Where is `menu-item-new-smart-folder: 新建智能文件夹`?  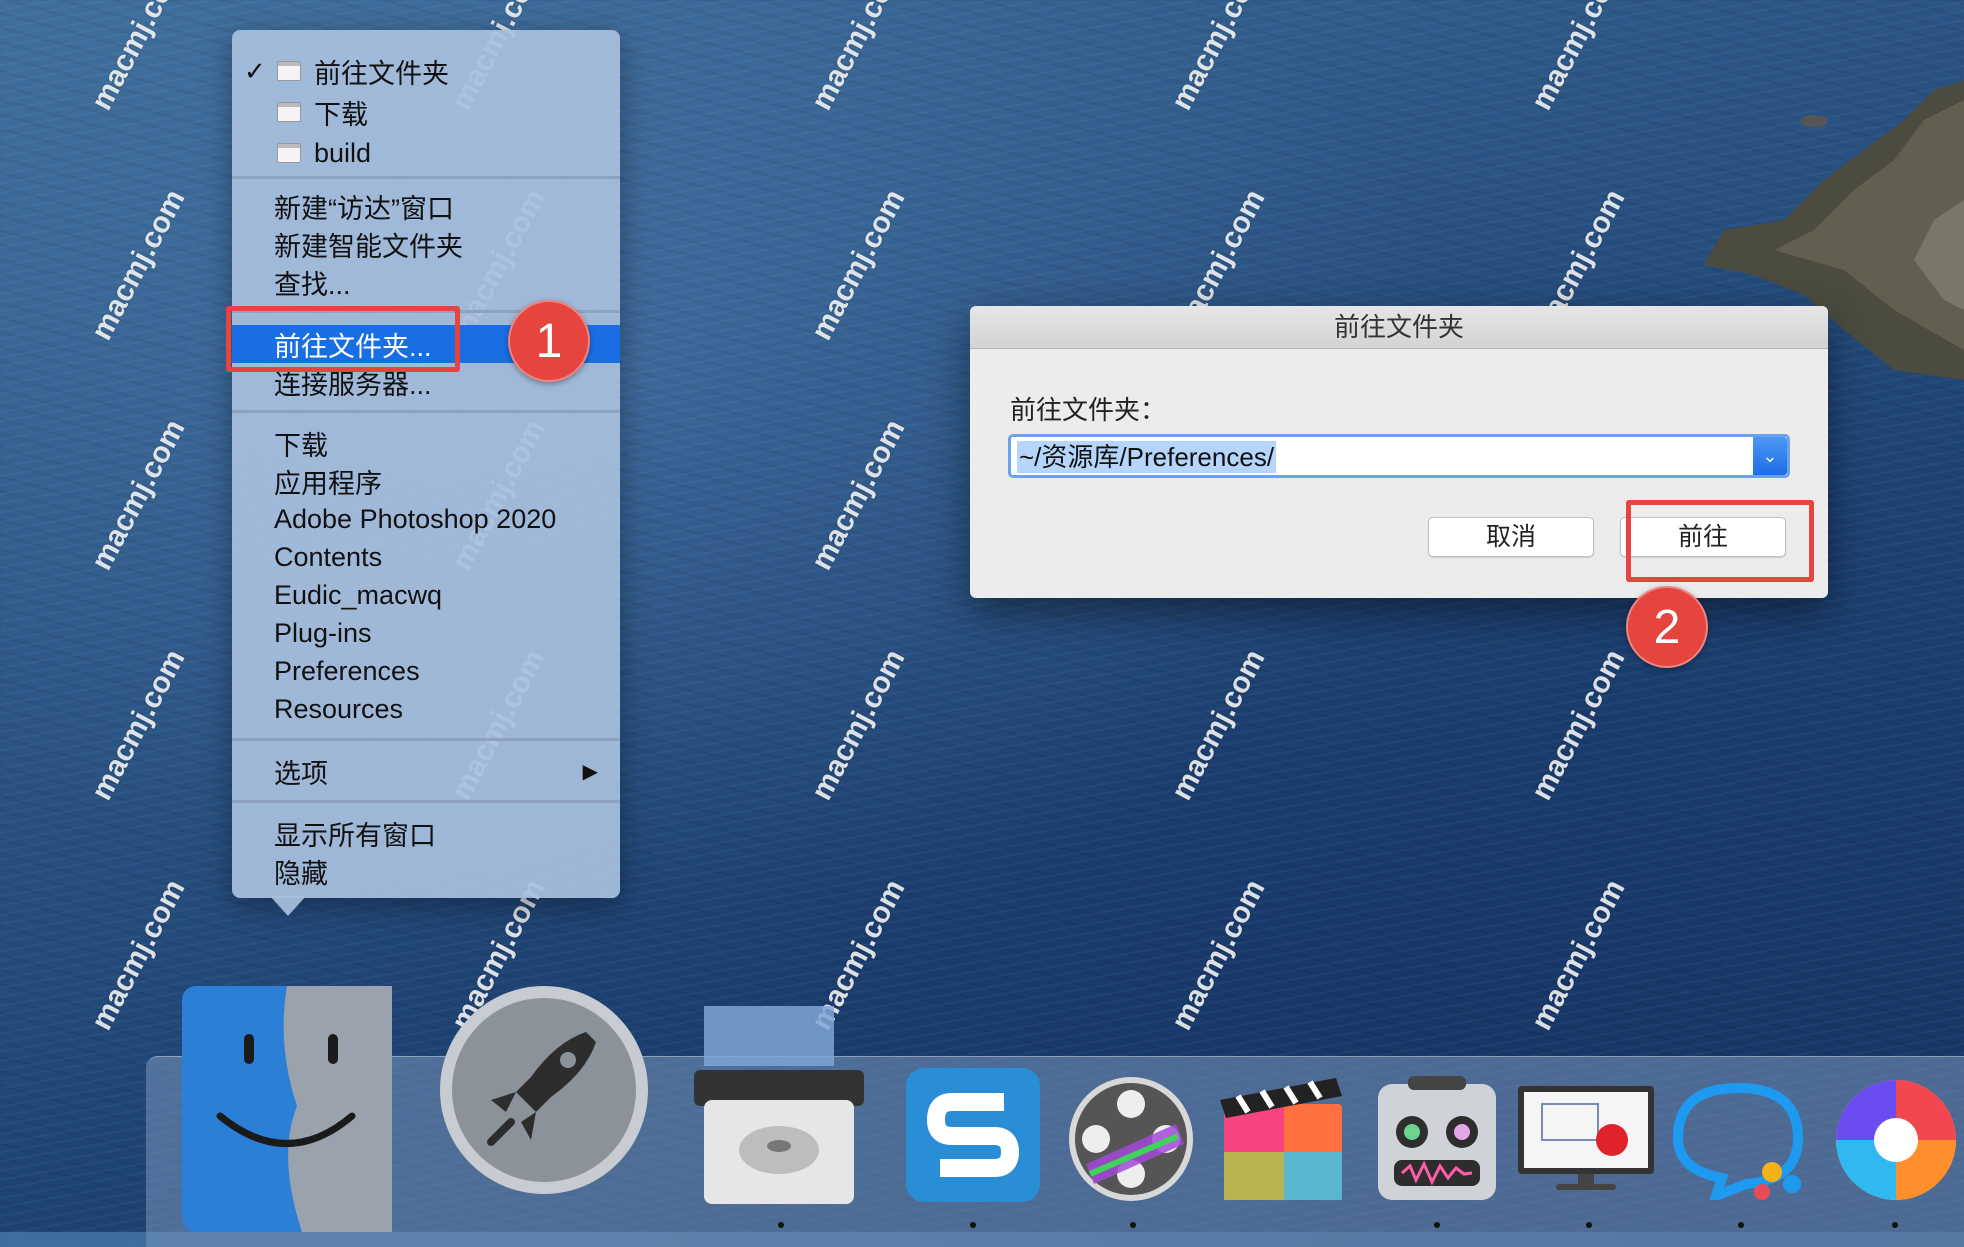 menu-item-new-smart-folder: 新建智能文件夹 is located at coordinates (426, 244).